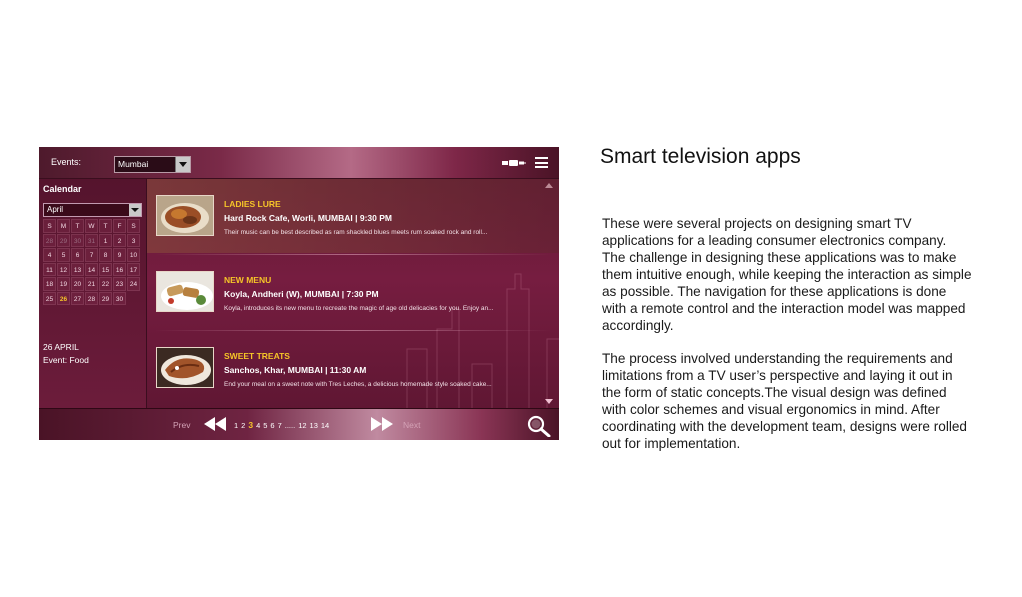 Image resolution: width=1022 pixels, height=597 pixels. What do you see at coordinates (382, 424) in the screenshot?
I see `fast-forward-icon` at bounding box center [382, 424].